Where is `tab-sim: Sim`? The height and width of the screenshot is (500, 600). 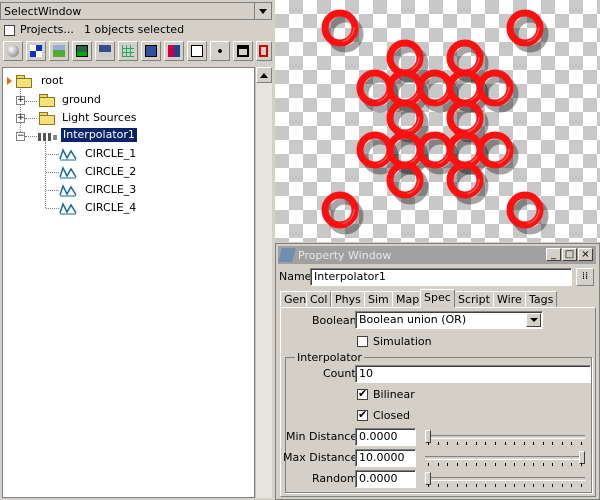 tab-sim: Sim is located at coordinates (378, 299).